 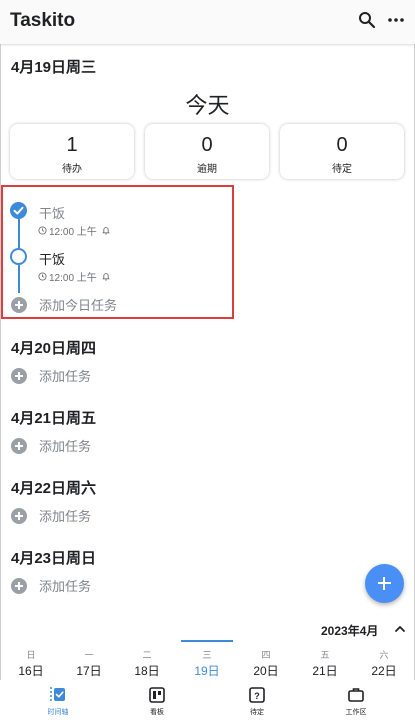 I want to click on day-date: 16日, so click(x=31, y=671).